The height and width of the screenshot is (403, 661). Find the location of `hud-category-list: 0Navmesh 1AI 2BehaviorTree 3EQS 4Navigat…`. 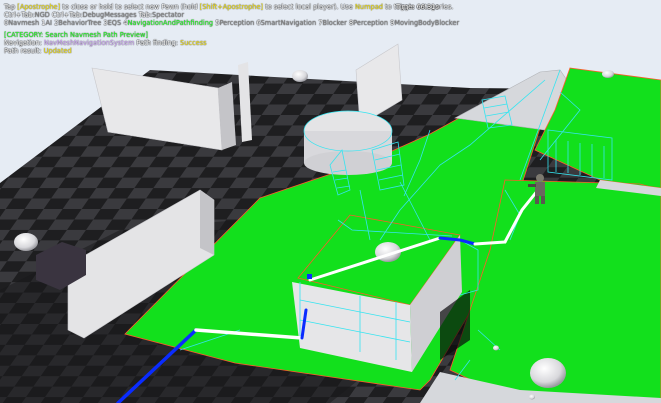

hud-category-list: 0Navmesh 1AI 2BehaviorTree 3EQS 4Navigat… is located at coordinates (231, 23).